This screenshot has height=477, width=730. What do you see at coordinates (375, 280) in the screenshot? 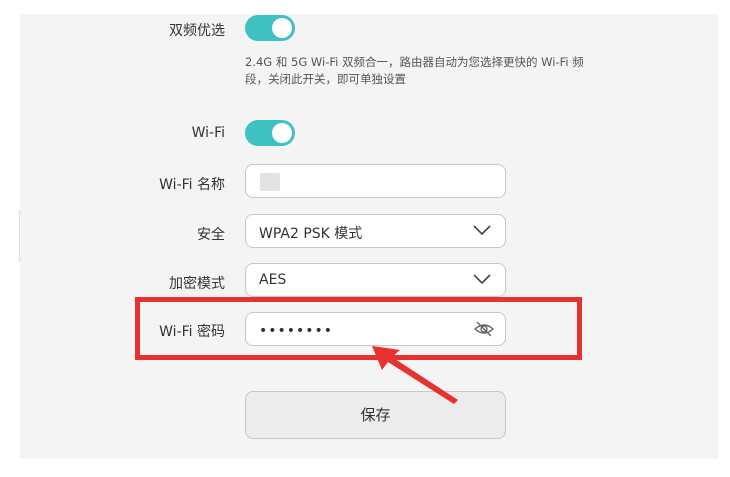
I see `encryption-select: AES` at bounding box center [375, 280].